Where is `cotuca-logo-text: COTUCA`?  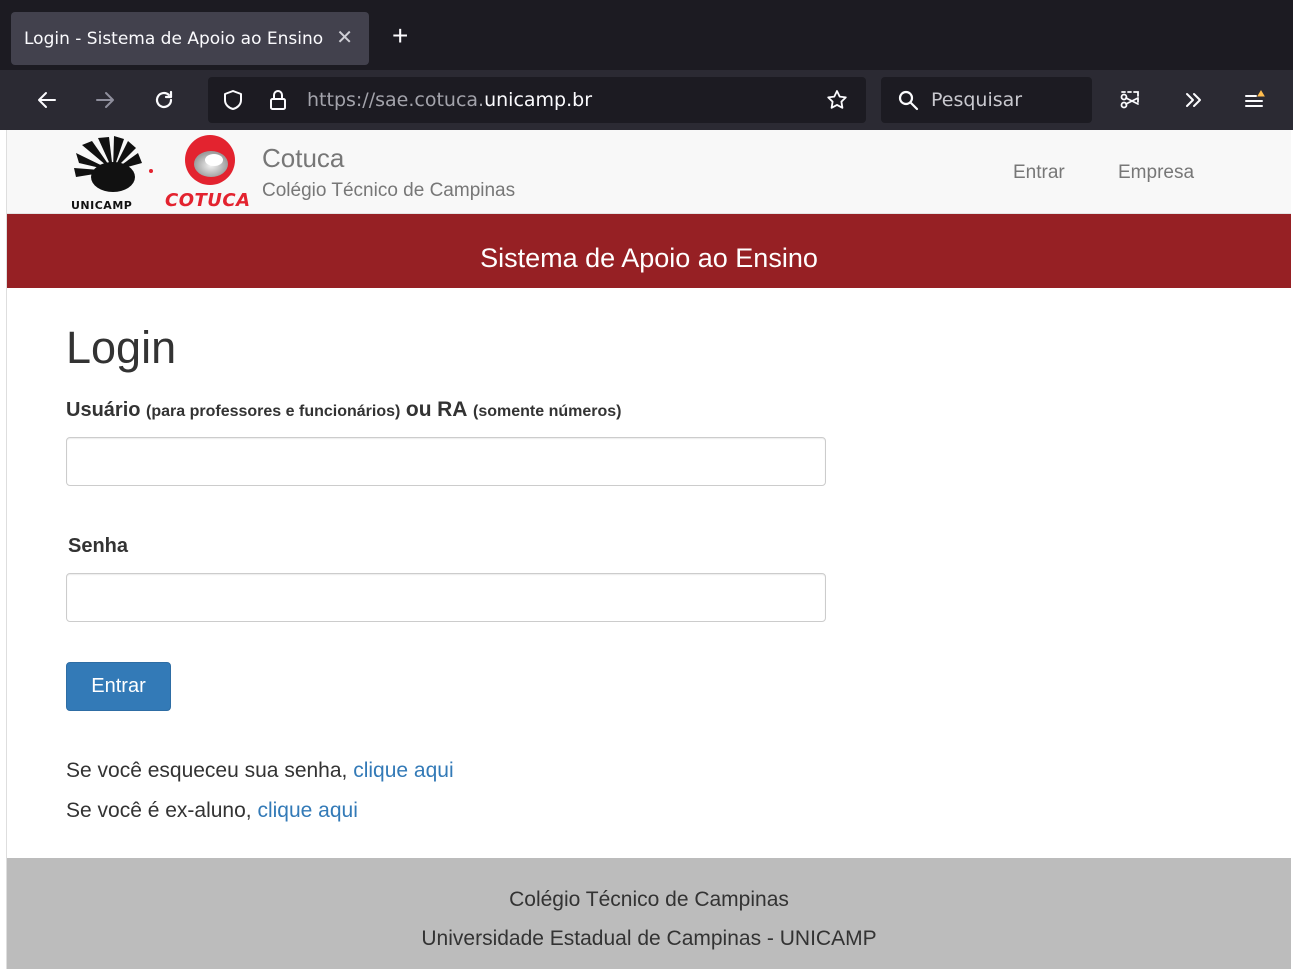 cotuca-logo-text: COTUCA is located at coordinates (208, 200).